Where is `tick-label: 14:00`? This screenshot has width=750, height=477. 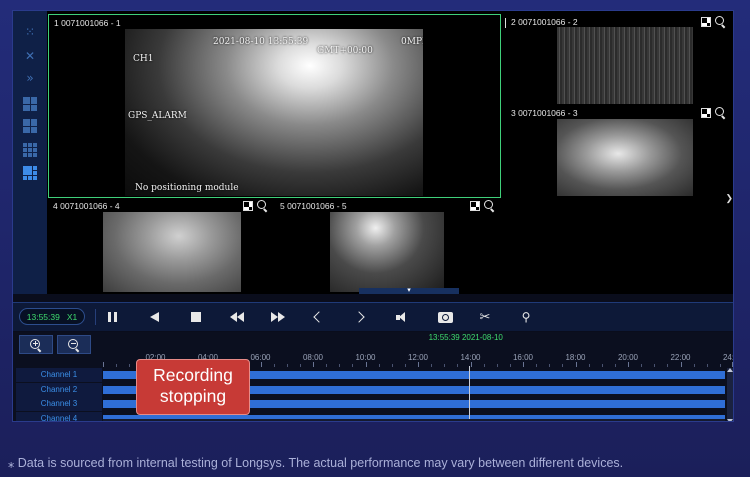
tick-label: 14:00 is located at coordinates (470, 357).